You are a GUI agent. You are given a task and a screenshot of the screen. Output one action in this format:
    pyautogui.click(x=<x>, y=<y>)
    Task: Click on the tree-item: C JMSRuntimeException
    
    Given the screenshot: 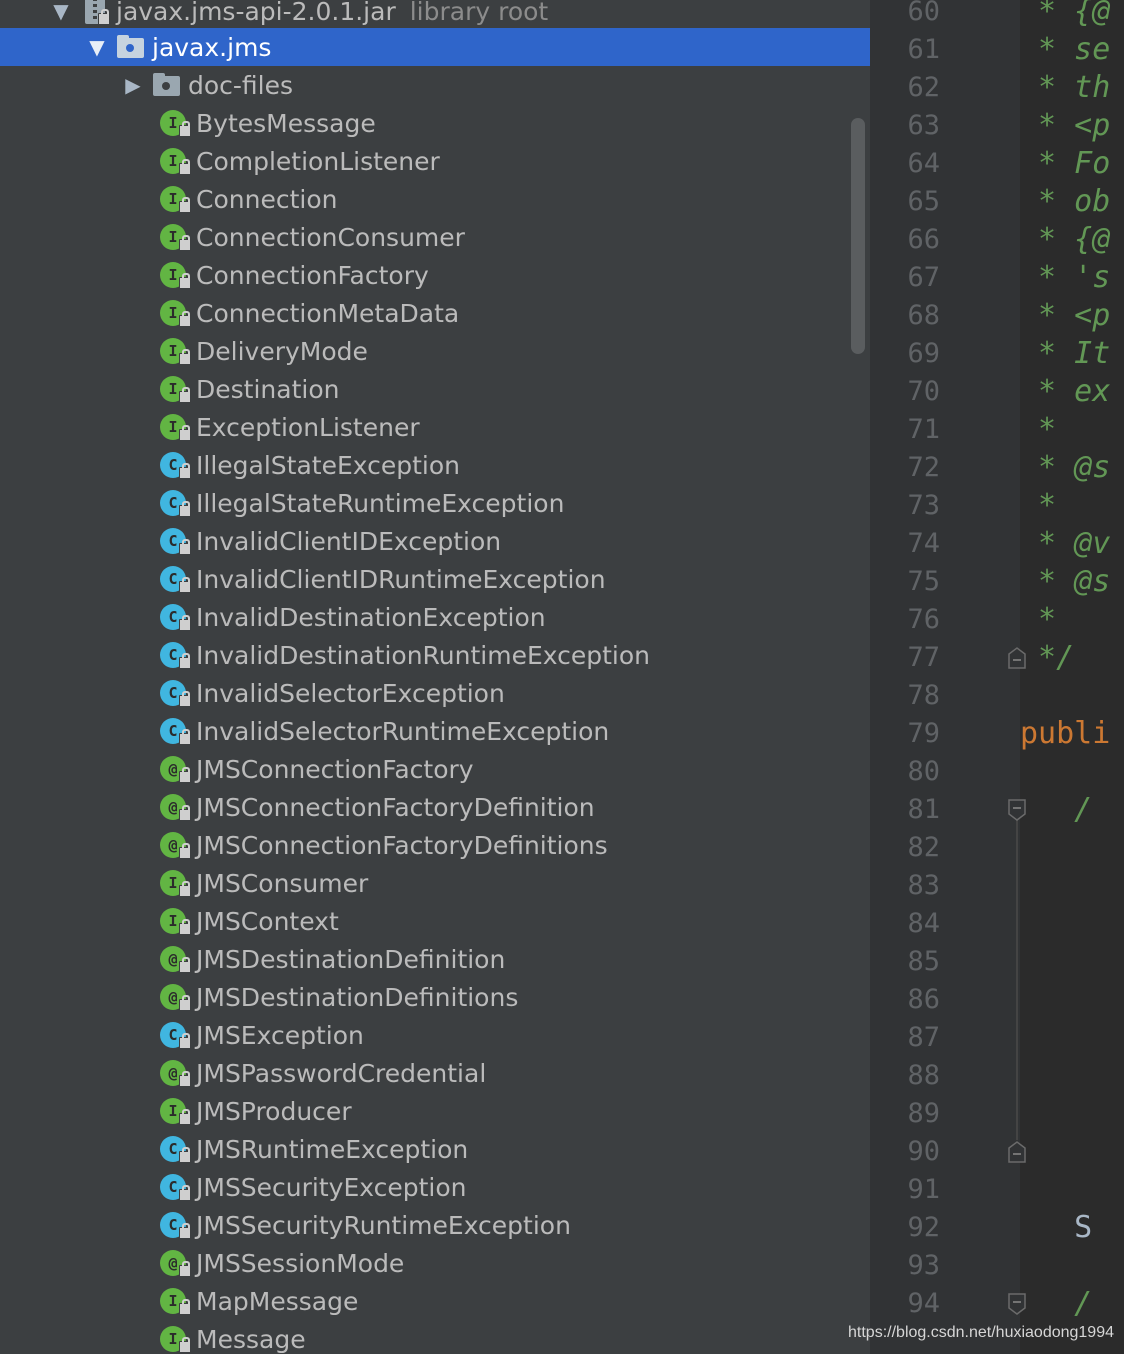 What is the action you would take?
    pyautogui.click(x=435, y=1149)
    